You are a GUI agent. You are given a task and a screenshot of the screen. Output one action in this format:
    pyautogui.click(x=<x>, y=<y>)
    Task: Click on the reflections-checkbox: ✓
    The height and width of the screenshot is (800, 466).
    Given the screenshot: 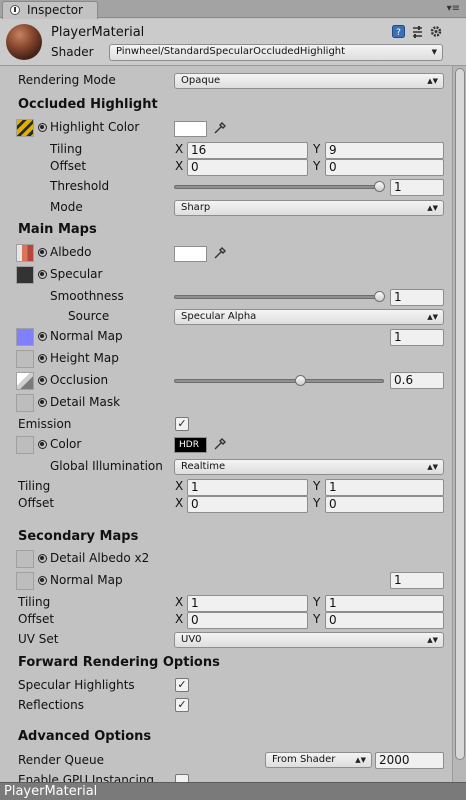 What is the action you would take?
    pyautogui.click(x=182, y=705)
    